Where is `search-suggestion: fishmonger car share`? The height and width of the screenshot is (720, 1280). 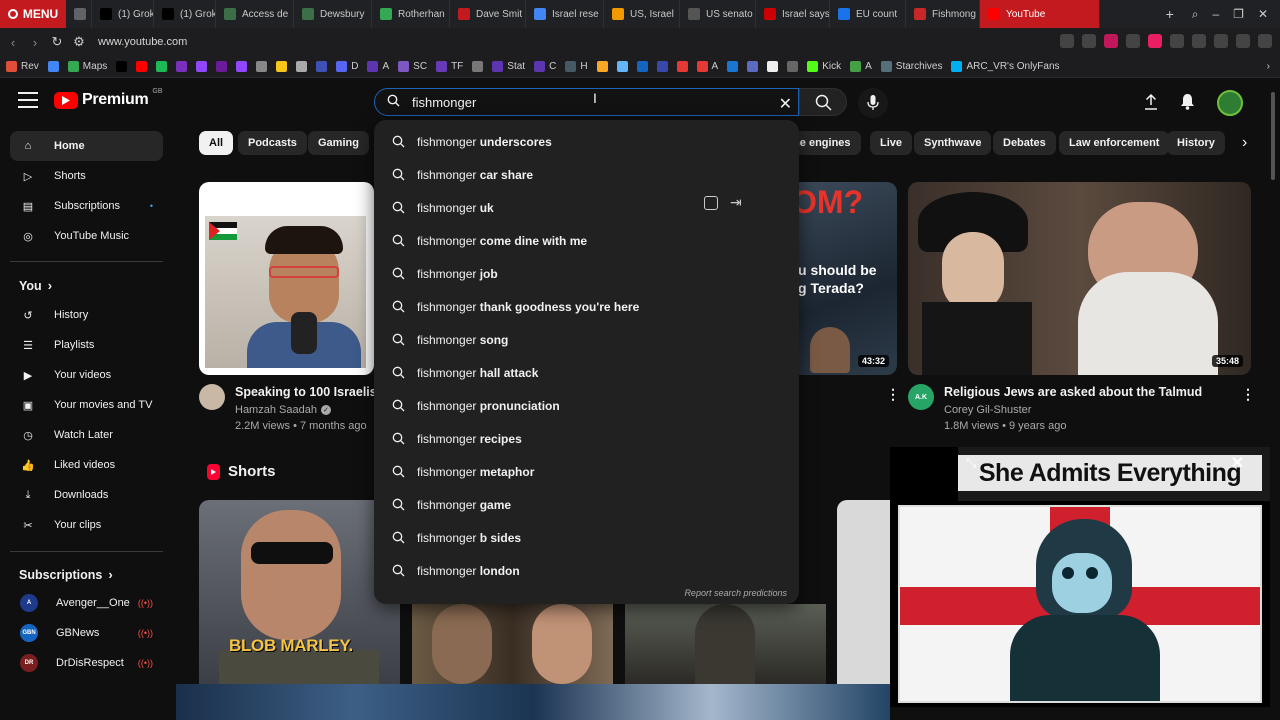
search-suggestion: fishmonger car share is located at coordinates (586, 174).